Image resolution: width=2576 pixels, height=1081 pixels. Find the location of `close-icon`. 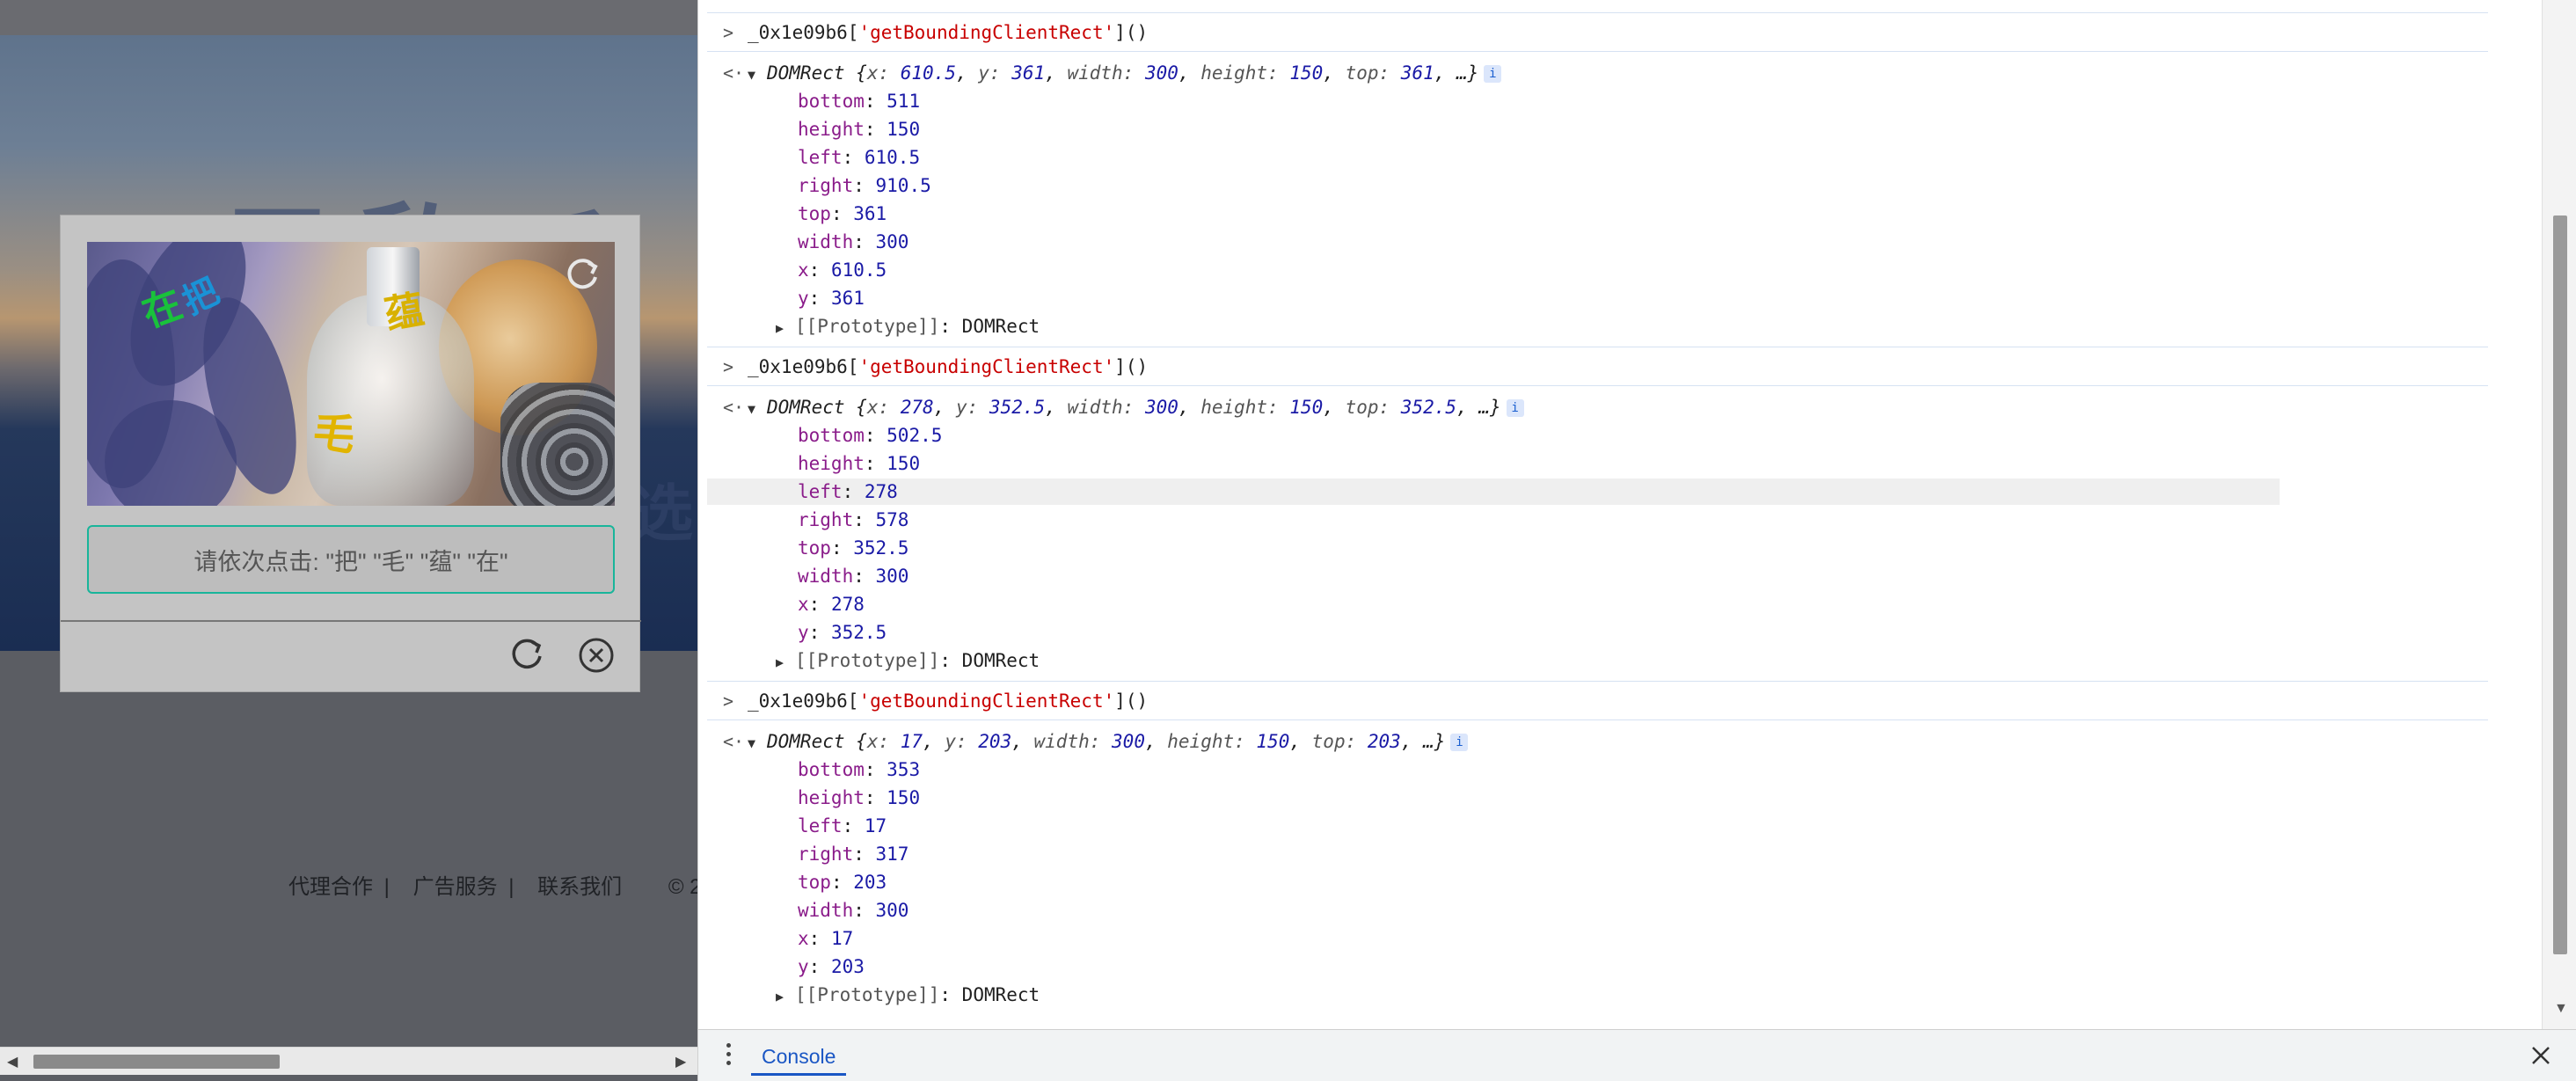

close-icon is located at coordinates (2541, 1055).